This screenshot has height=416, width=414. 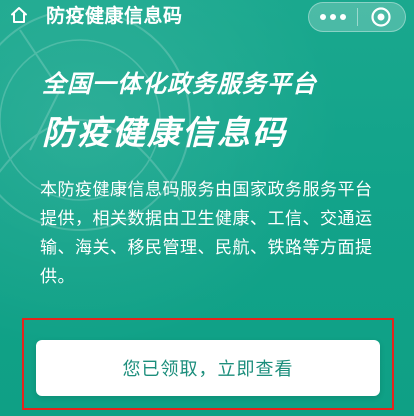 I want to click on home-icon, so click(x=19, y=15).